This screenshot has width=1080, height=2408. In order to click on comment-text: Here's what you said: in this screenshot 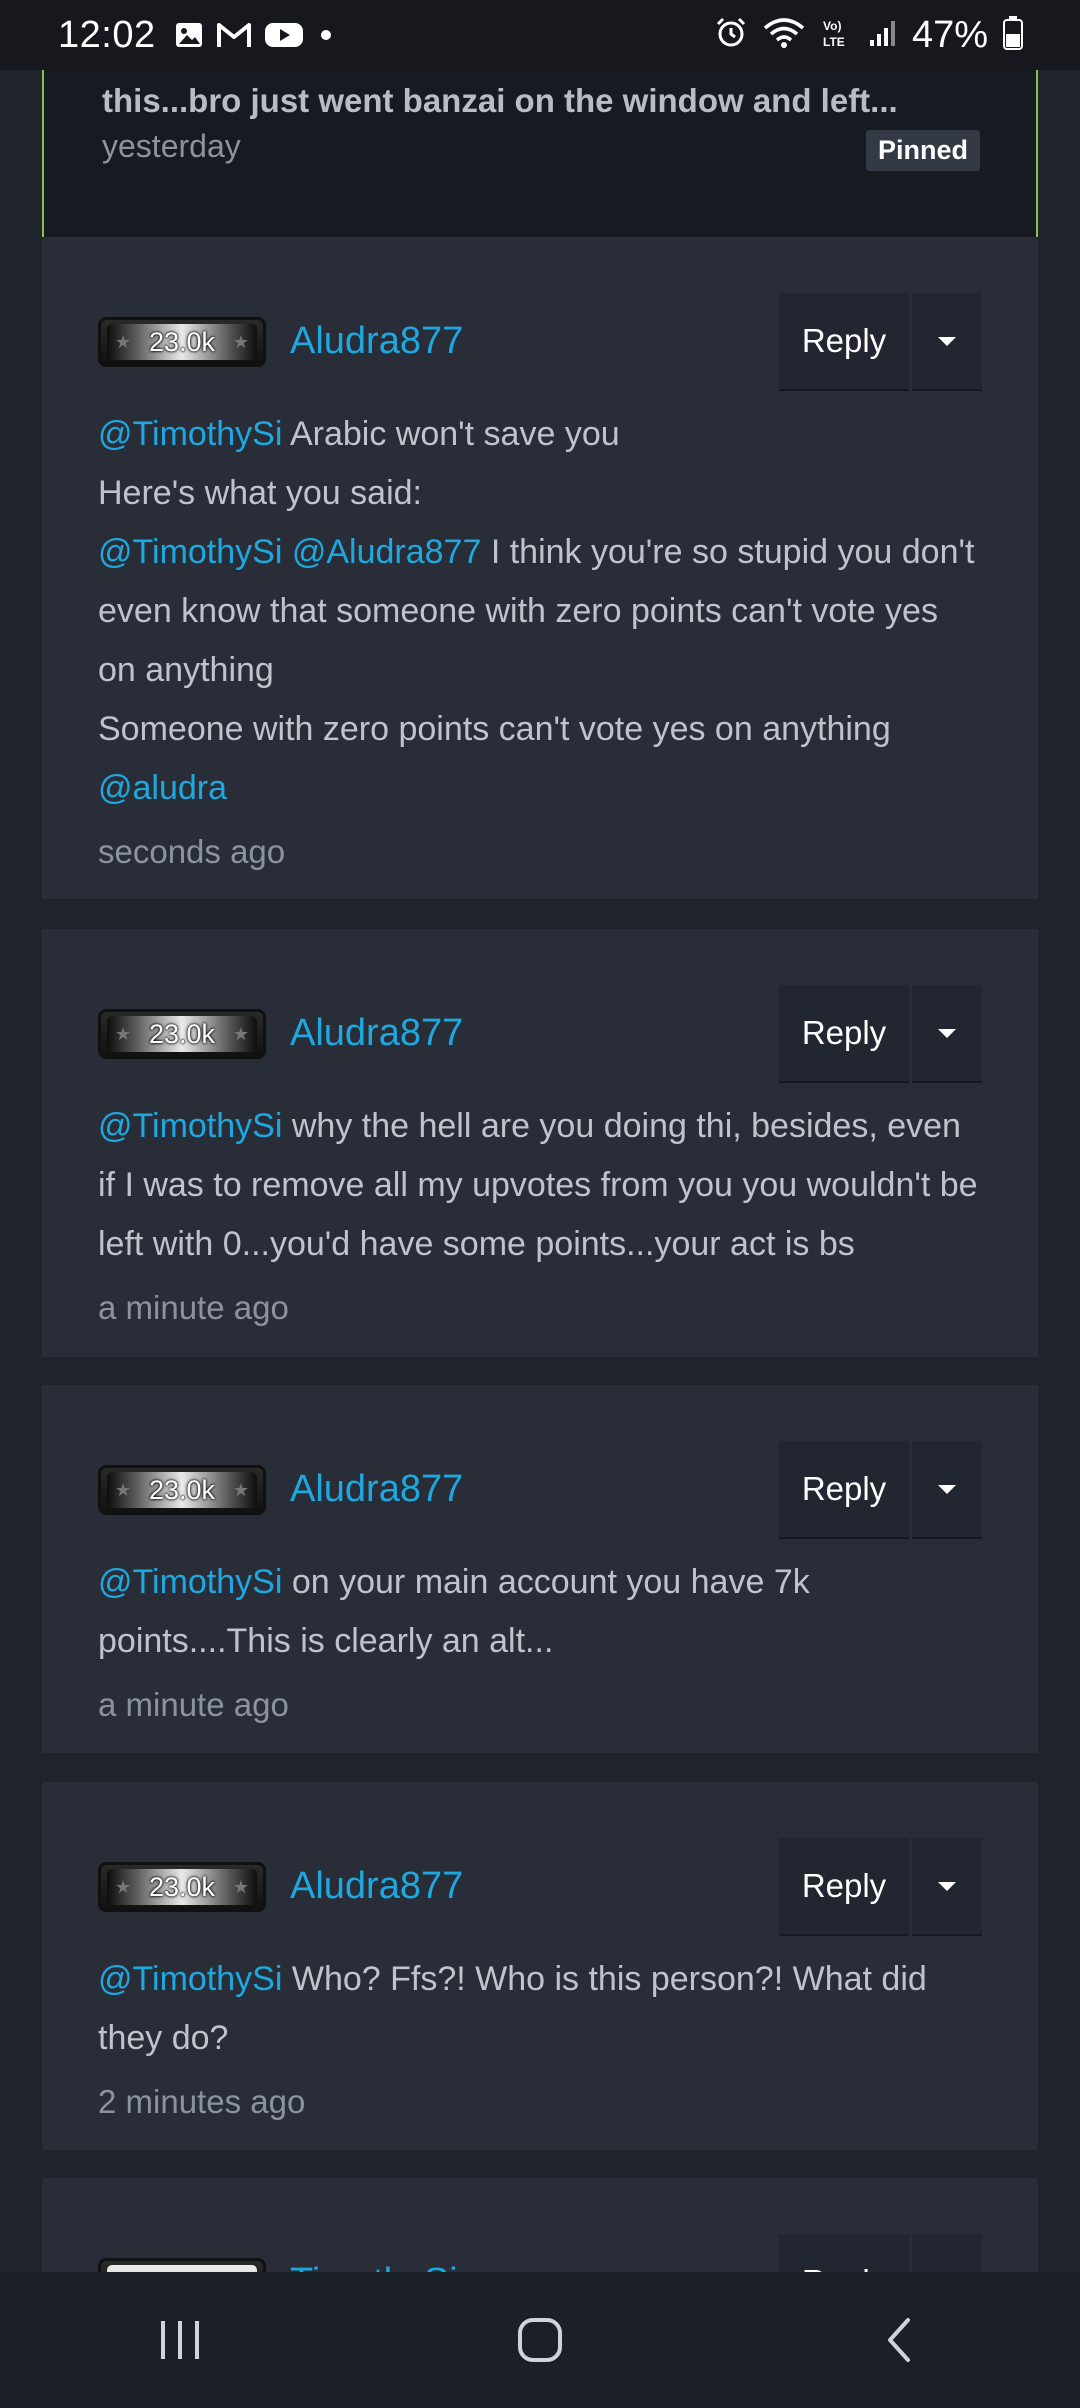, I will do `click(260, 493)`.